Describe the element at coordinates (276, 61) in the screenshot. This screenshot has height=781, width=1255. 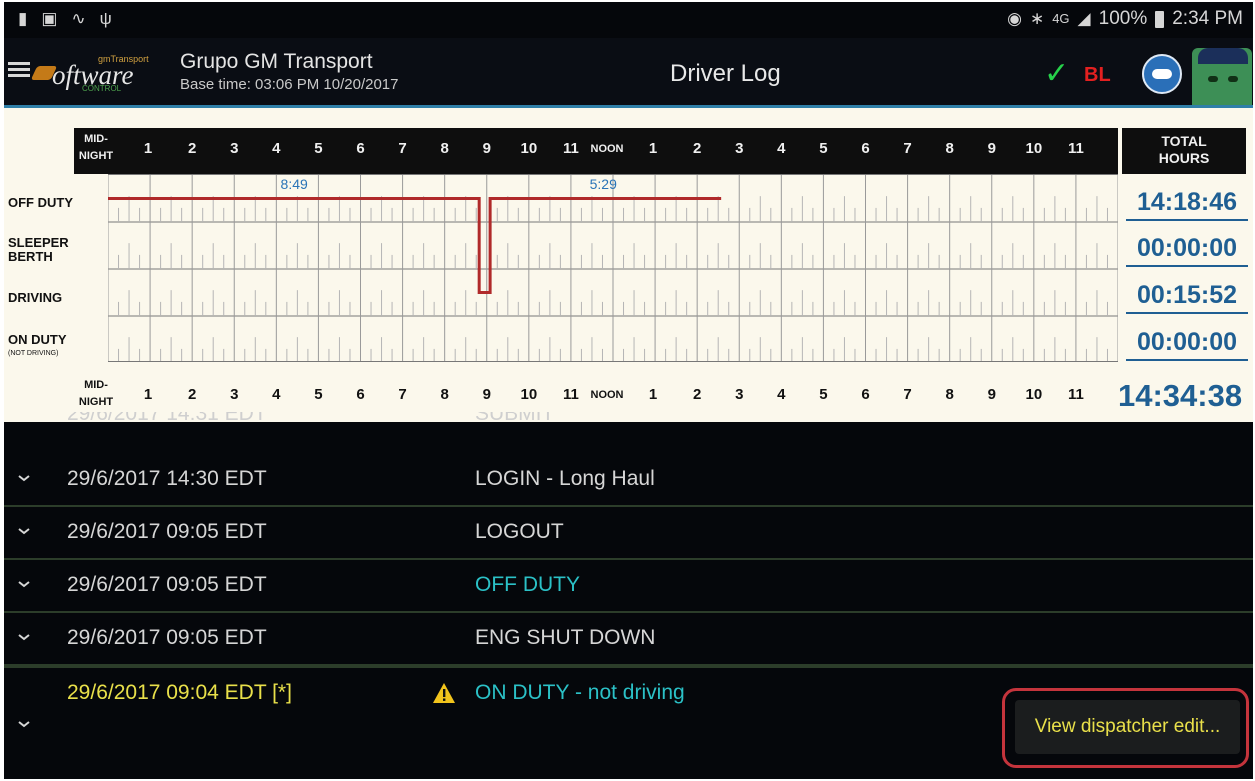
I see `company-name: Grupo GM Transport` at that location.